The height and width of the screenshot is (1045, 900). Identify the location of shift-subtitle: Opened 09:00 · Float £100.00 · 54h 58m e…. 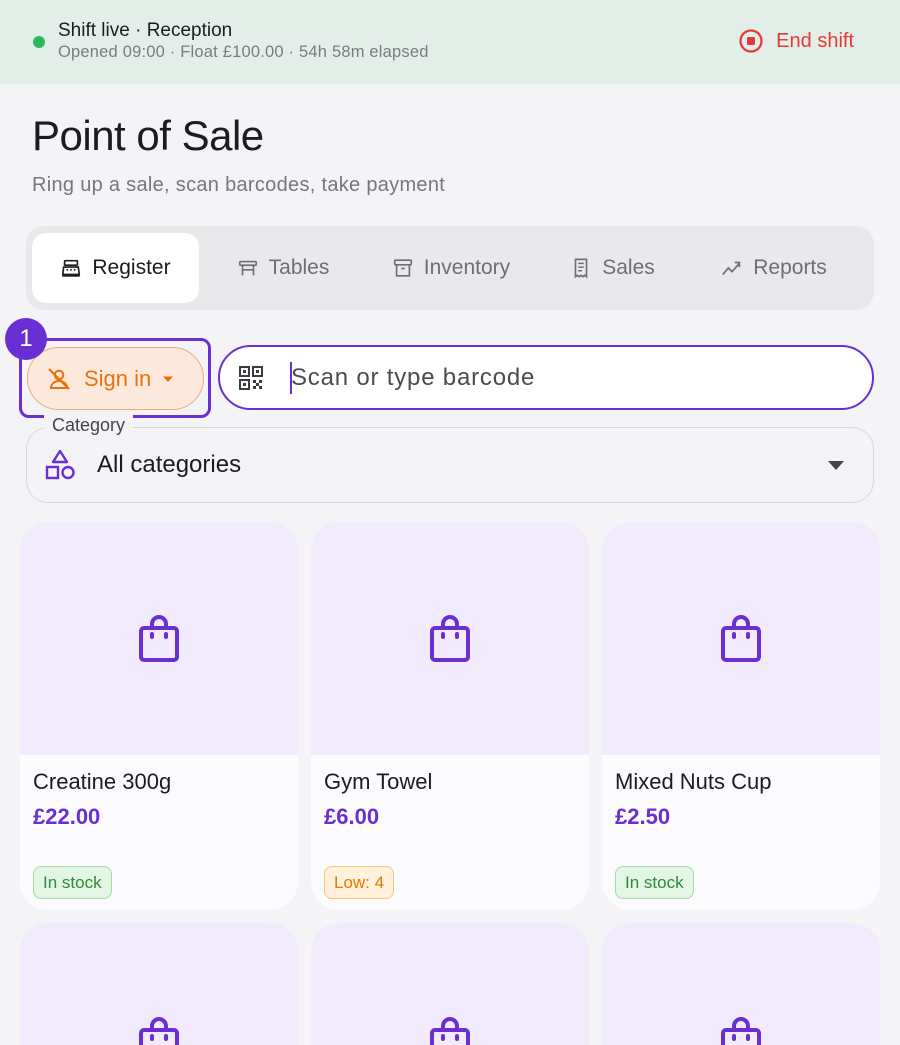
(243, 52).